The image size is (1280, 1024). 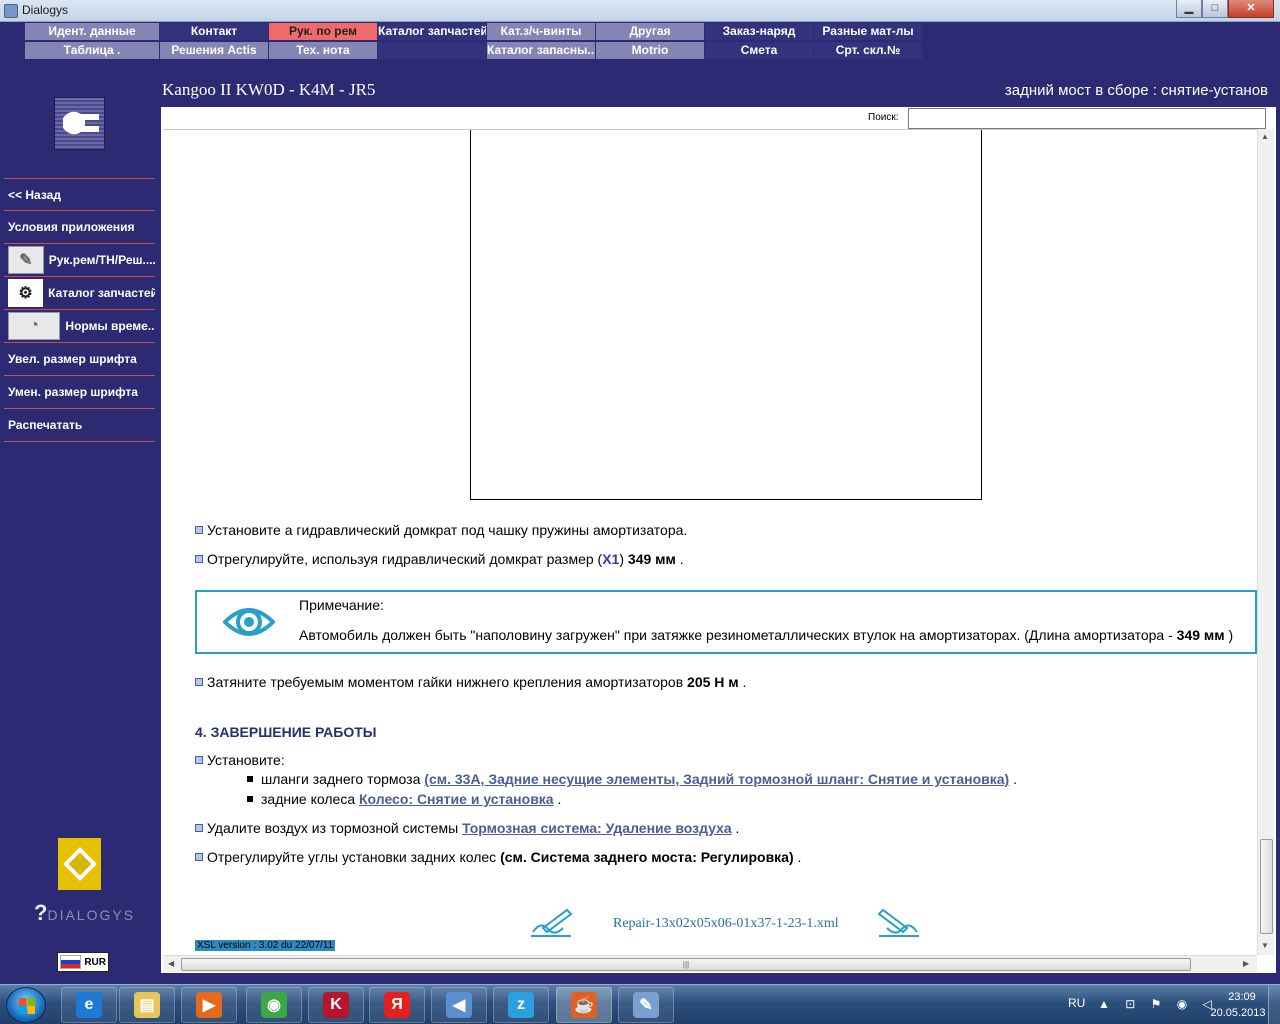 I want to click on menu-parts-screws: Кат.з/ч-винты, so click(x=541, y=31).